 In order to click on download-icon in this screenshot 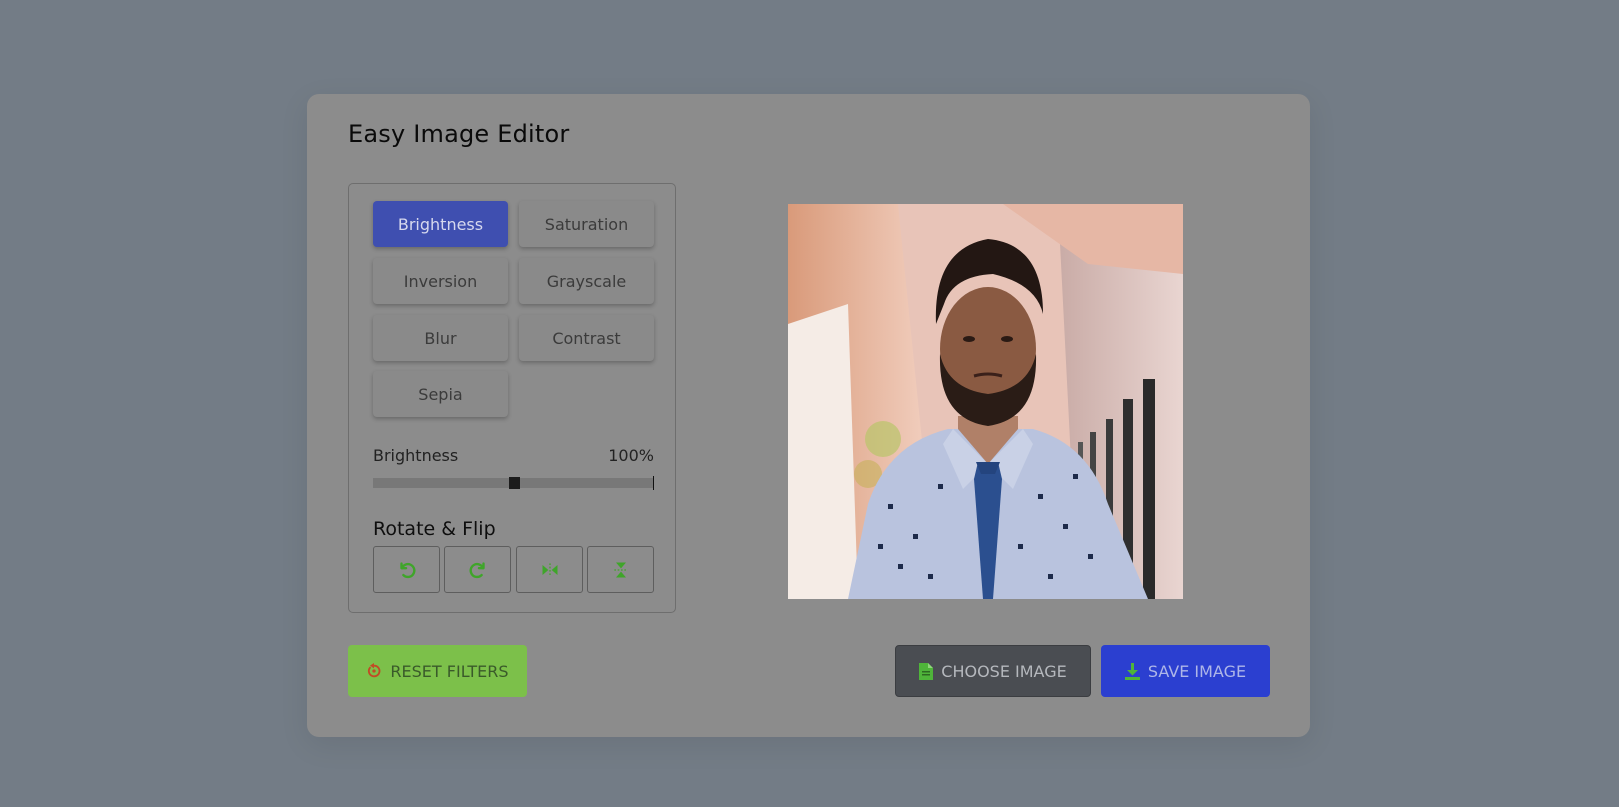, I will do `click(1132, 671)`.